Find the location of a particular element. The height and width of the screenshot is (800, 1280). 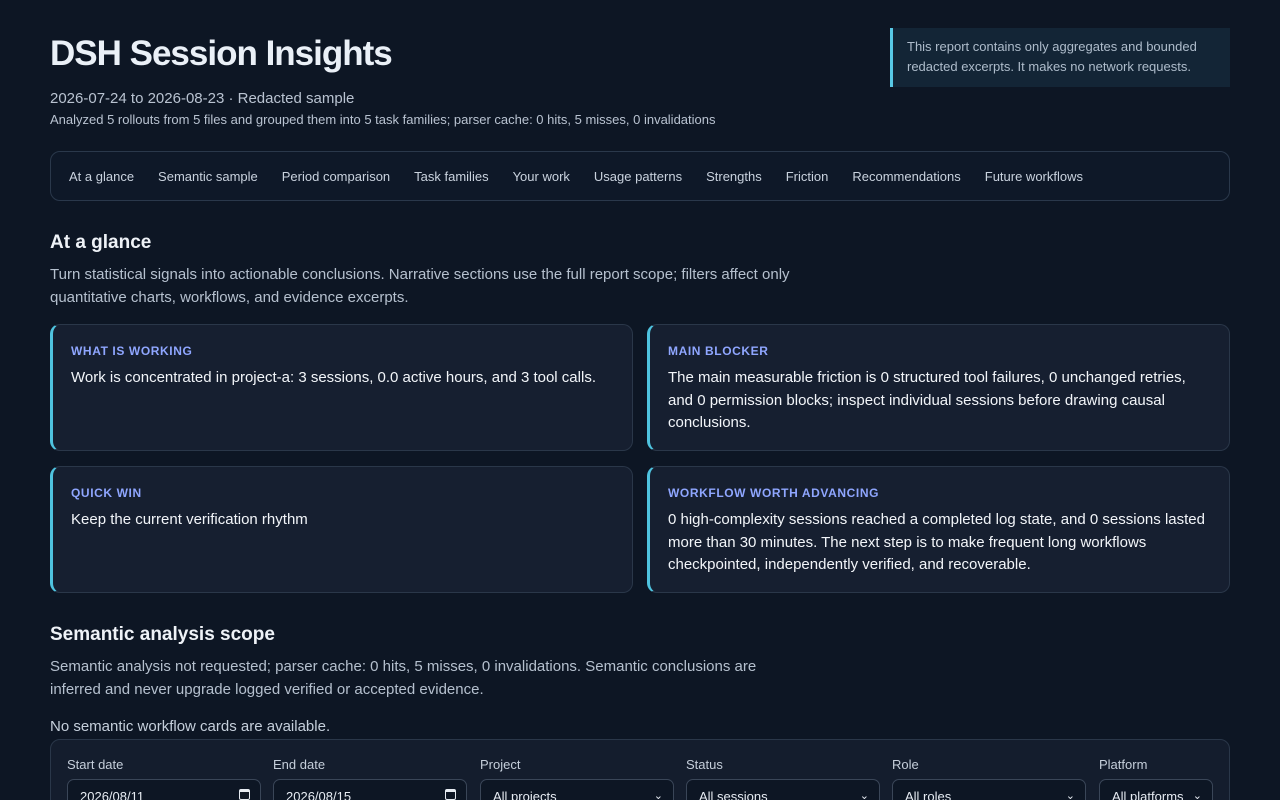

semantic-title: Semantic analysis scope is located at coordinates (162, 634).